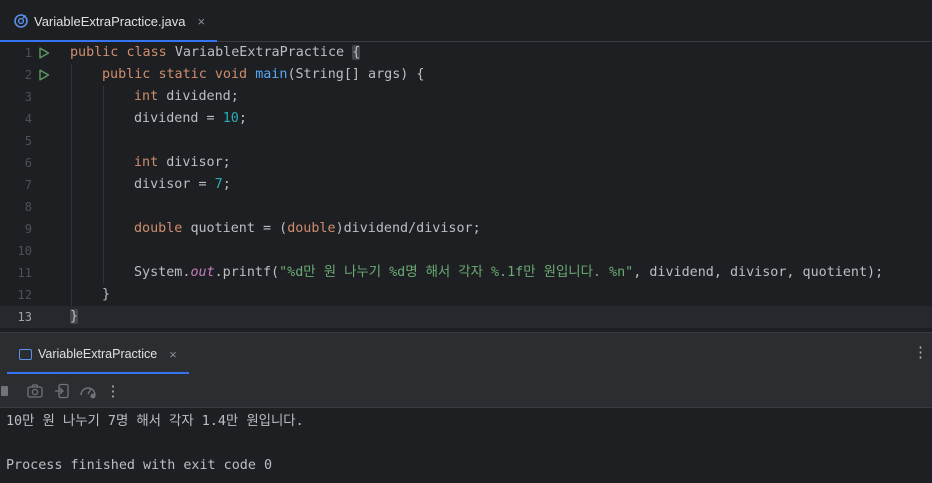  What do you see at coordinates (215, 52) in the screenshot?
I see `code-line-1: public class VariableExtraPractice {` at bounding box center [215, 52].